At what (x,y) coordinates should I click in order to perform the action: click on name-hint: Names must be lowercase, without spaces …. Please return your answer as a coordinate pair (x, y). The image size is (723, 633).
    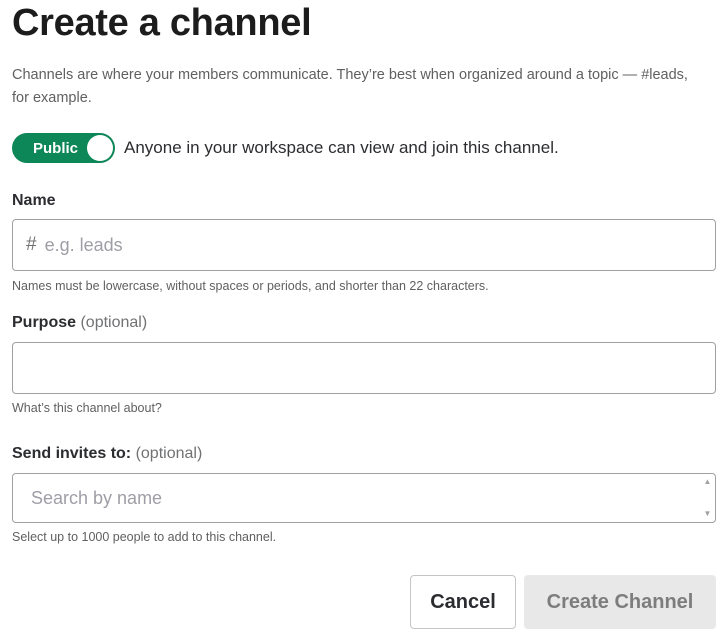
    Looking at the image, I should click on (250, 286).